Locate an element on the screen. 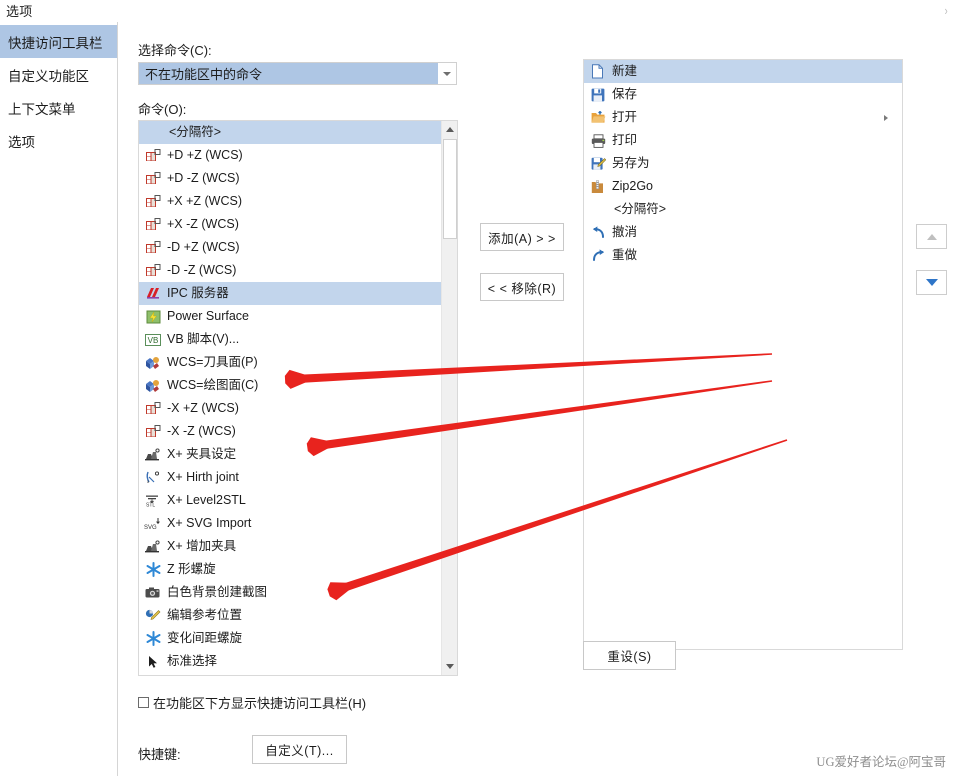  list-item: 撤消 is located at coordinates (743, 232).